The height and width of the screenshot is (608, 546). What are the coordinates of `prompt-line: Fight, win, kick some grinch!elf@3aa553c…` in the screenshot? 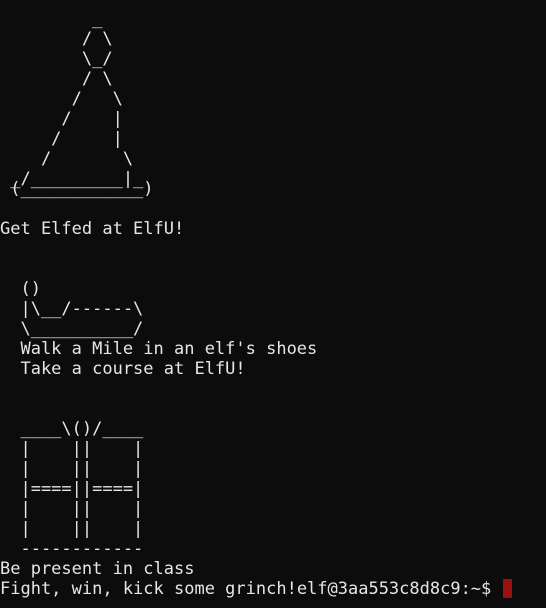 It's located at (256, 589).